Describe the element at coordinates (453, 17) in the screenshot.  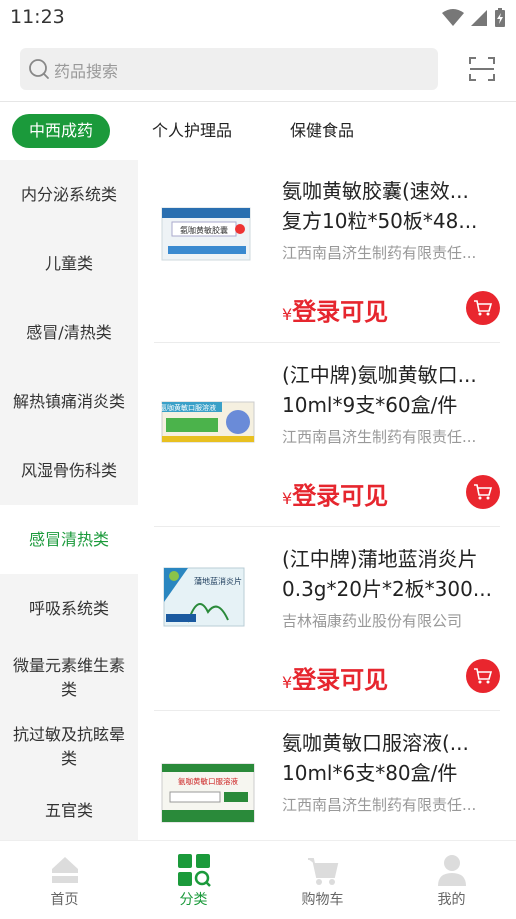
I see `wifi-icon` at that location.